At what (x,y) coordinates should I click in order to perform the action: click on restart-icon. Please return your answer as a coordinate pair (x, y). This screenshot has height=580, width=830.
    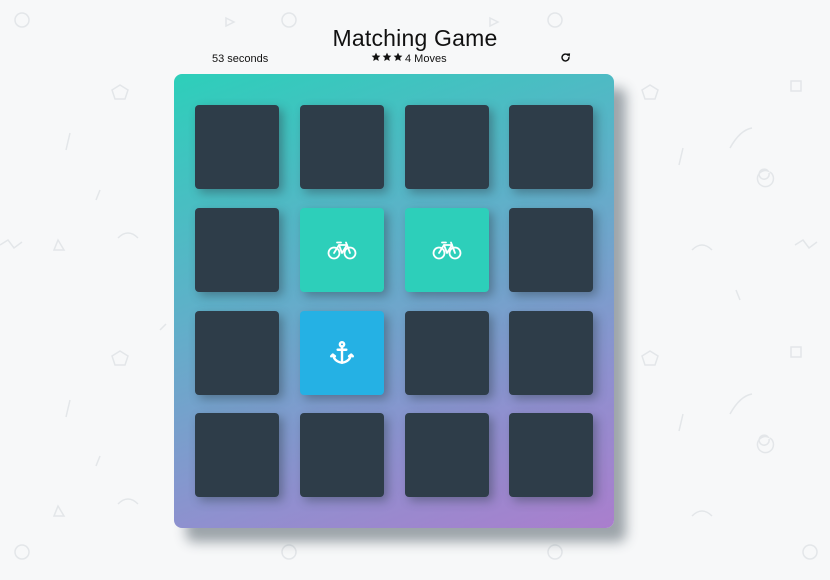
    Looking at the image, I should click on (565, 57).